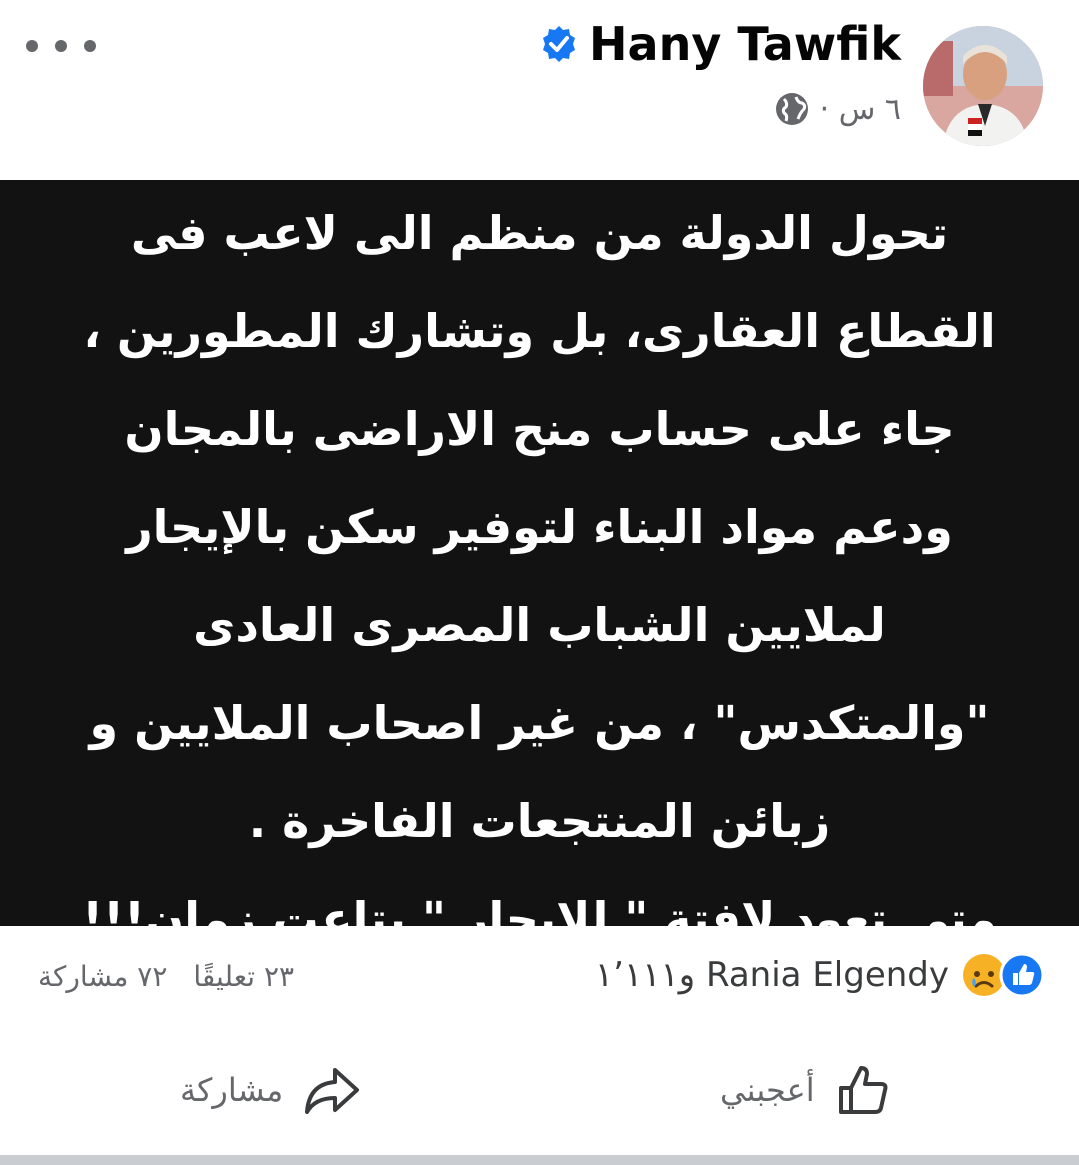  I want to click on avatar-image, so click(983, 86).